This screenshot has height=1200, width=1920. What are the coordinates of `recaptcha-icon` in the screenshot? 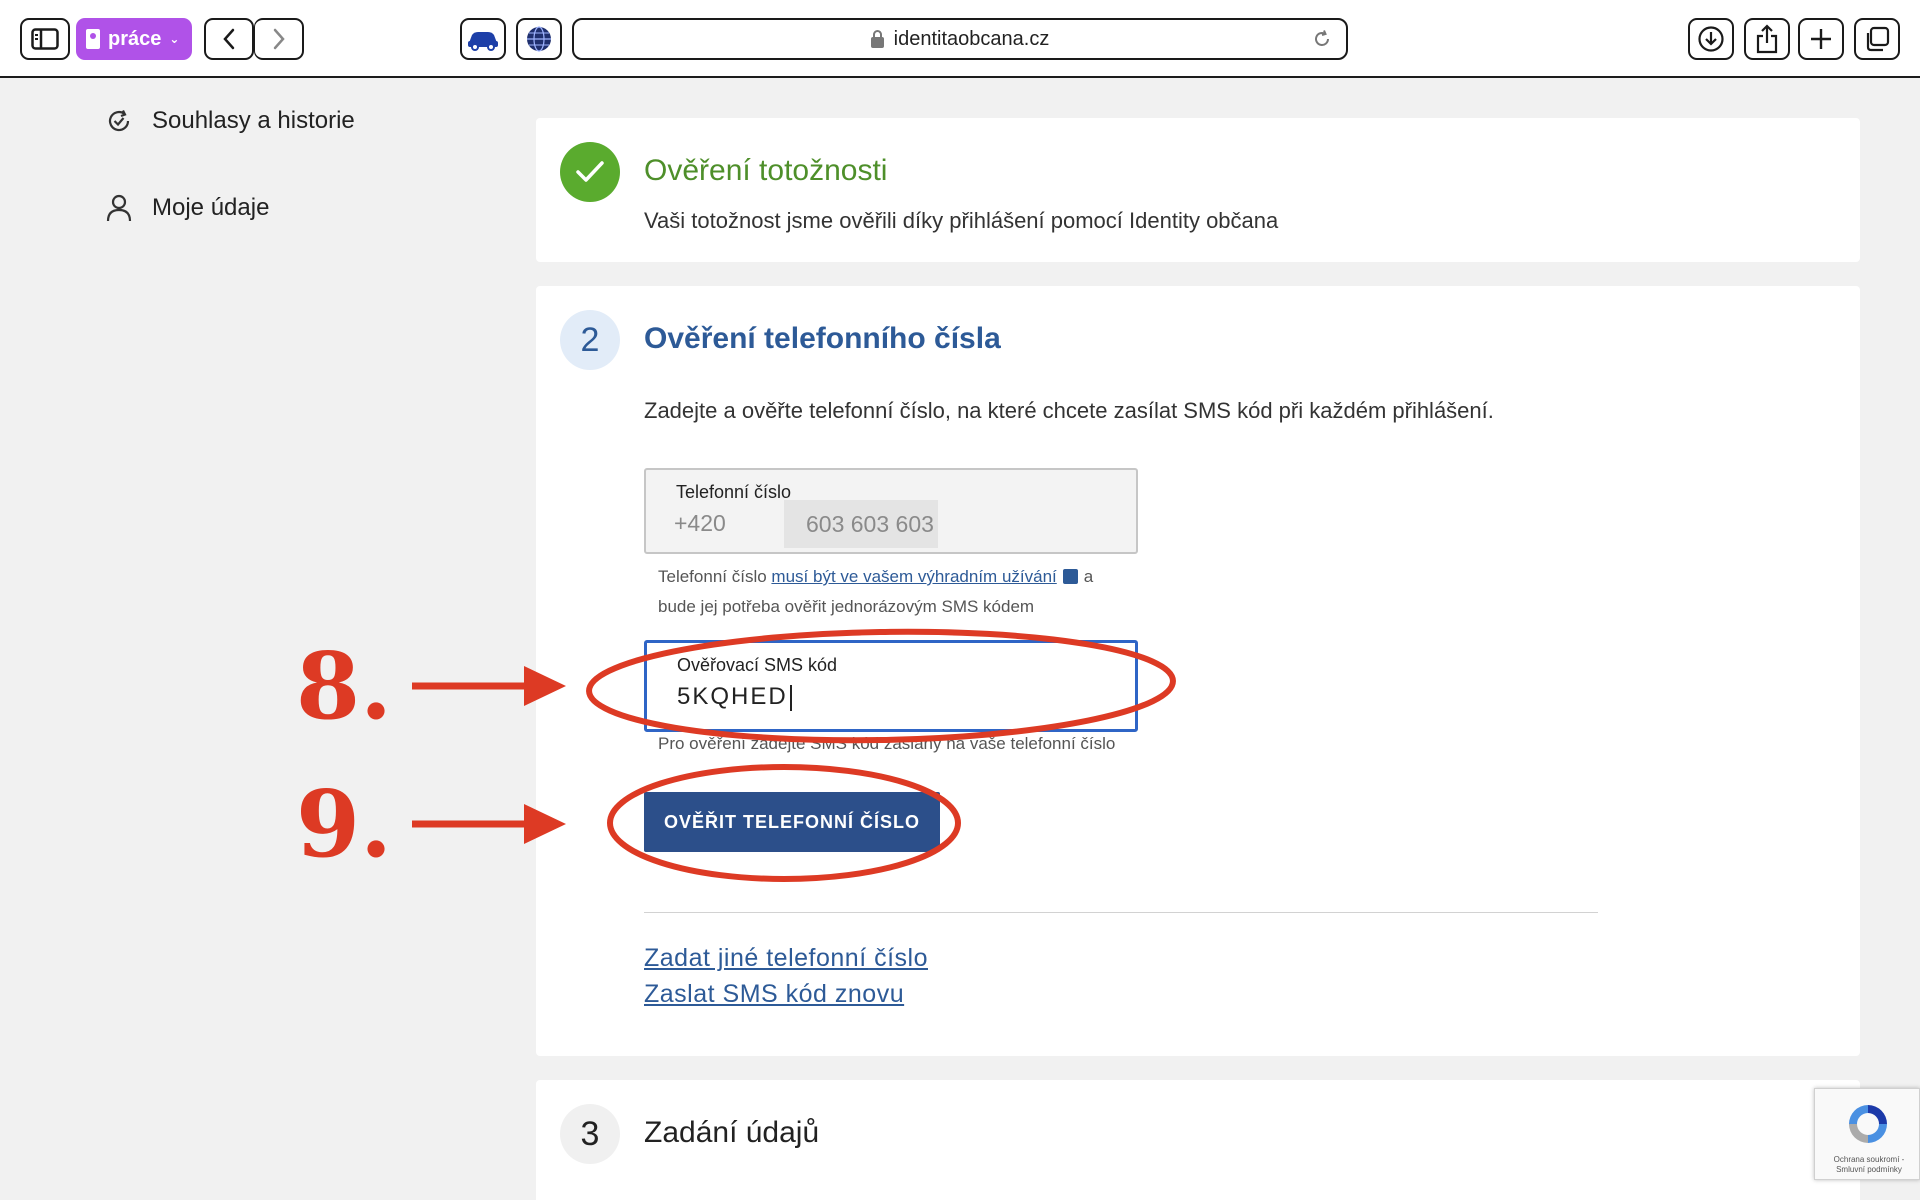 It's located at (1868, 1124).